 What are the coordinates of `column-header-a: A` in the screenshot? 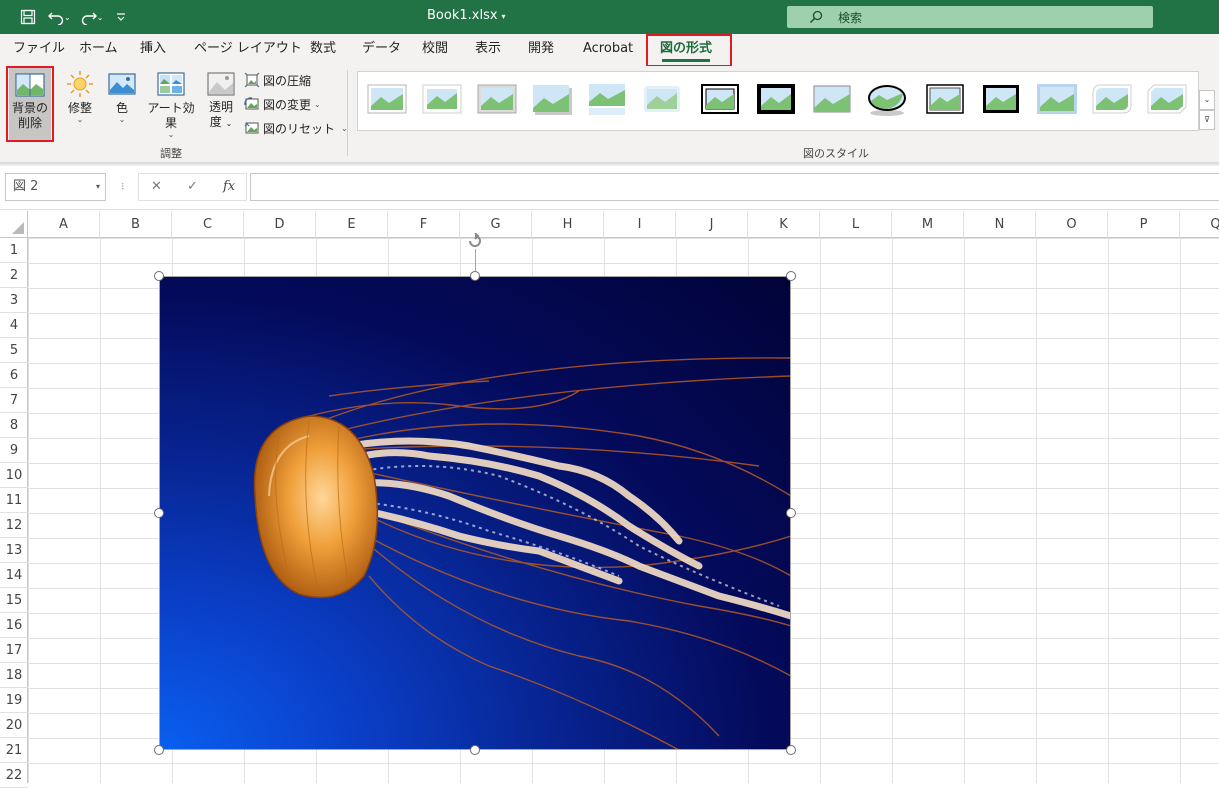 It's located at (64, 224).